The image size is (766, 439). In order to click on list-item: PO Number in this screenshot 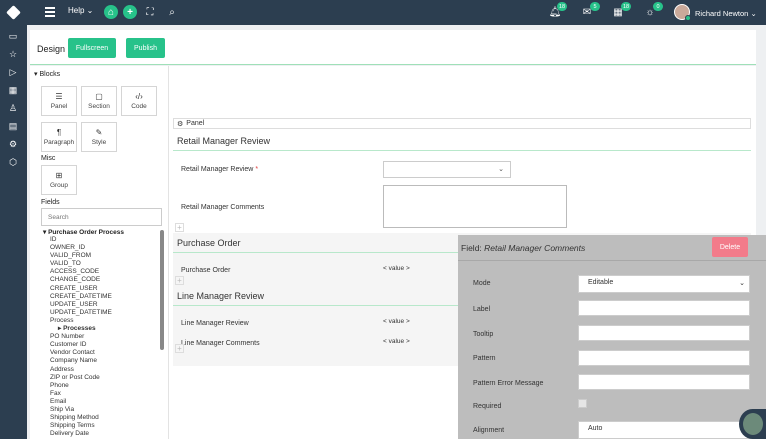, I will do `click(108, 337)`.